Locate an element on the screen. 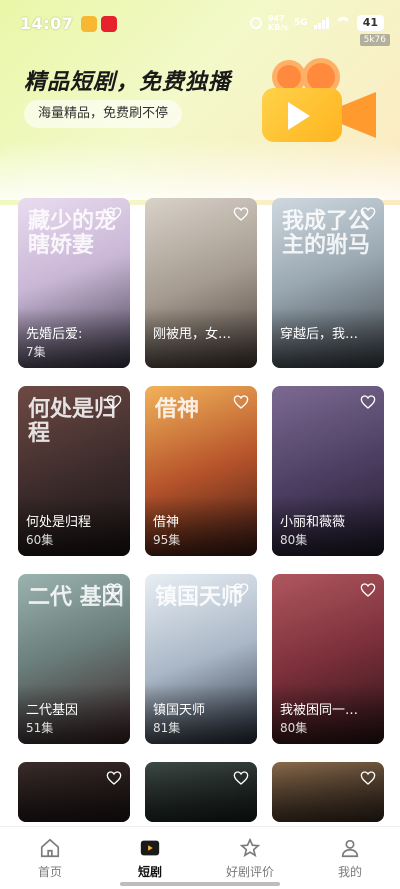 The width and height of the screenshot is (400, 889). episode-count: 81集 is located at coordinates (167, 728).